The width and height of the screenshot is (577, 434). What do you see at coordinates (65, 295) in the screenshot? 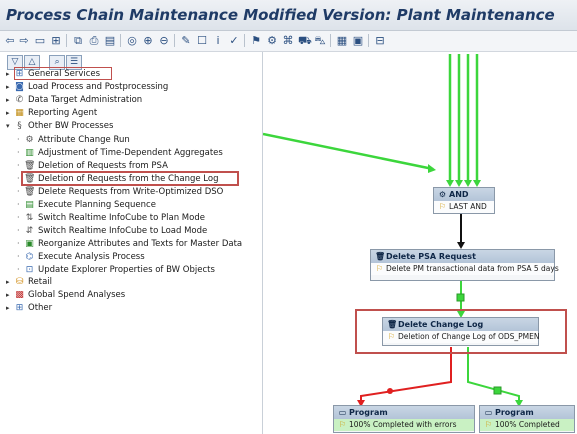
I see `tree-item-global-spend: ▸ ▩ Global Spend Analyses` at bounding box center [65, 295].